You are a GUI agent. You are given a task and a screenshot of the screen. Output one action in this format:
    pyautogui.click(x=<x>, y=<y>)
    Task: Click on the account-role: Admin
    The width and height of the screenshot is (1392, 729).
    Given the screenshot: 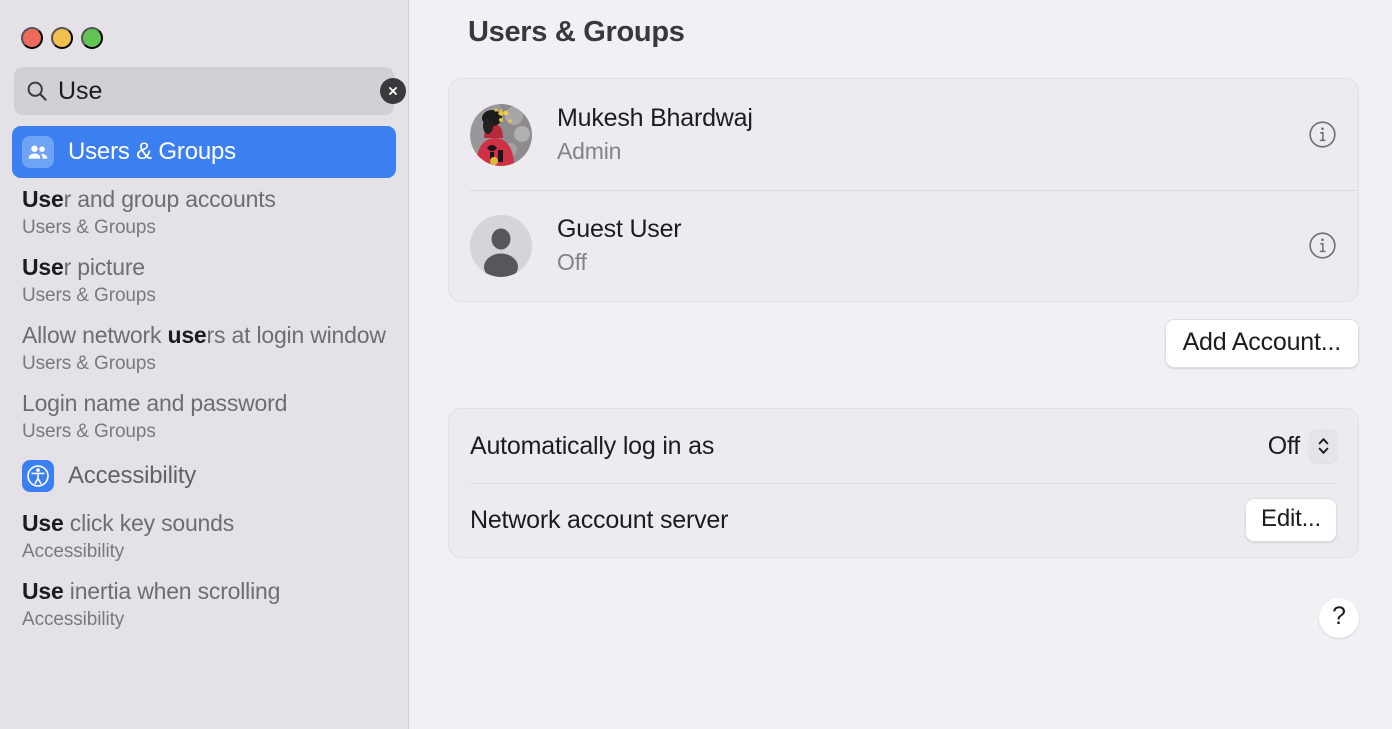 What is the action you would take?
    pyautogui.click(x=589, y=151)
    